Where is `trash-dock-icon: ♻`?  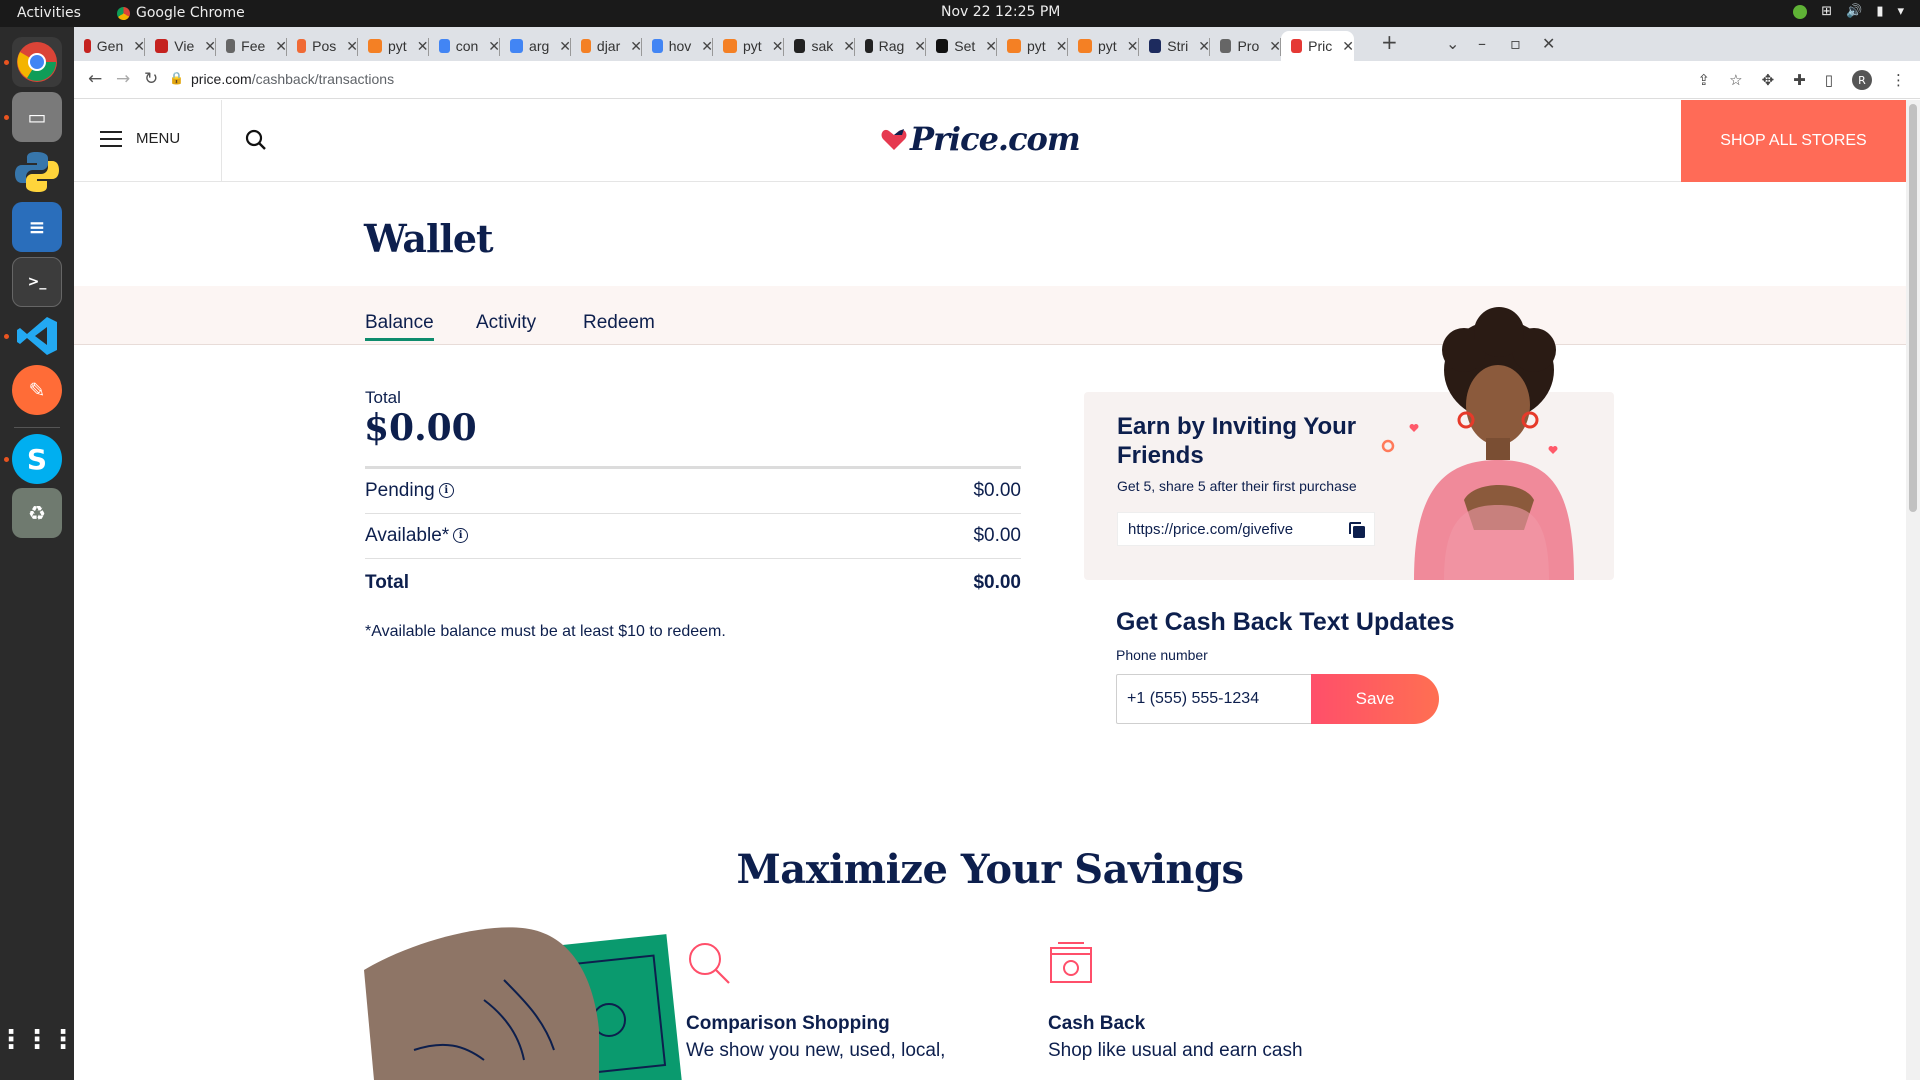
trash-dock-icon: ♻ is located at coordinates (37, 513).